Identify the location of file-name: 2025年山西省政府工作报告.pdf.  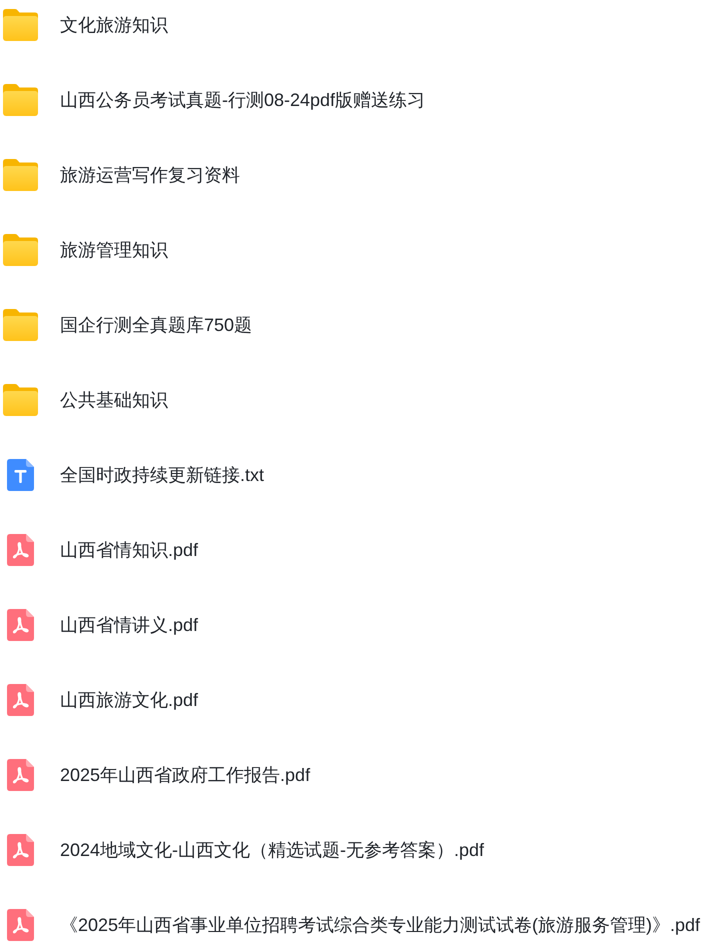
(185, 775).